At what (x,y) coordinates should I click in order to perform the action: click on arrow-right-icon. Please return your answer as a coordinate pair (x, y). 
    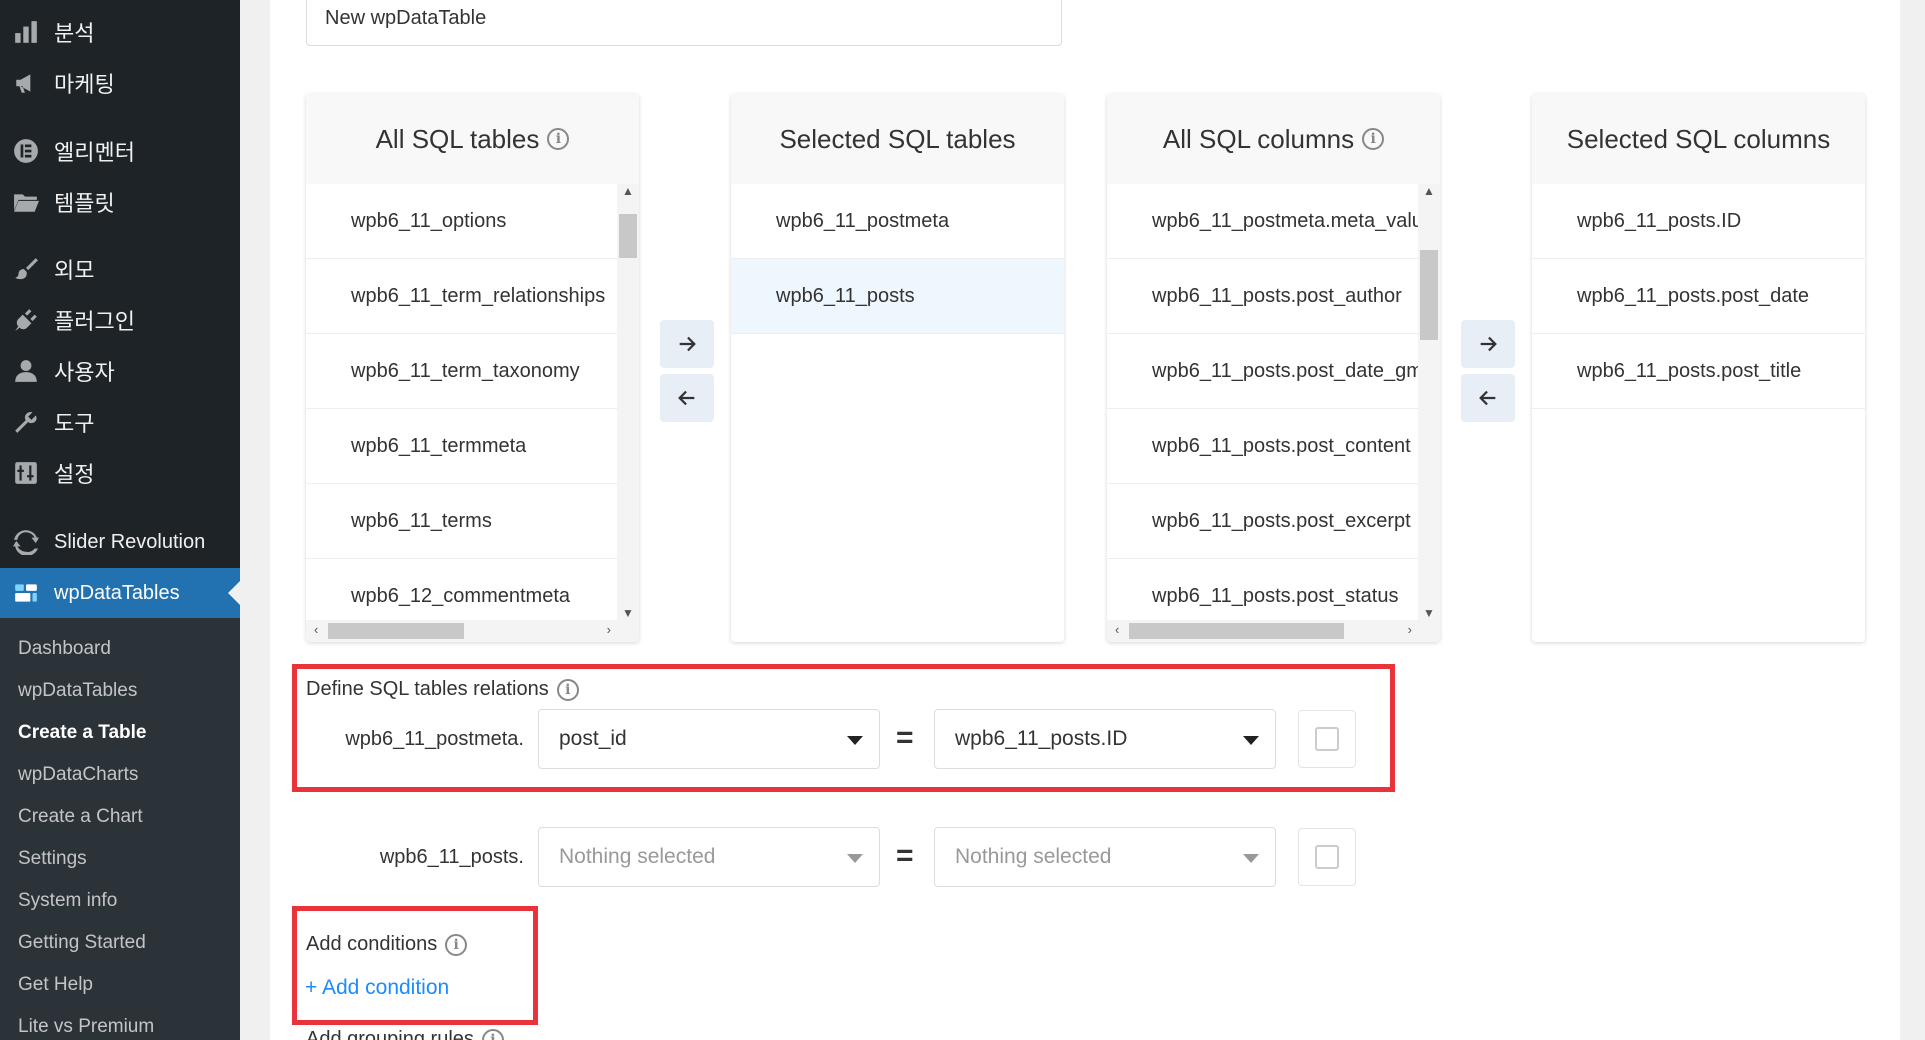
    Looking at the image, I should click on (1488, 344).